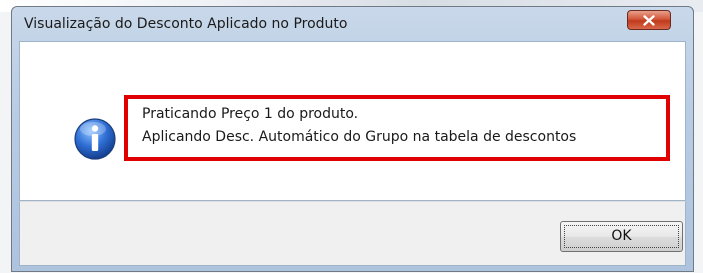 Image resolution: width=703 pixels, height=273 pixels. I want to click on info-icon, so click(95, 139).